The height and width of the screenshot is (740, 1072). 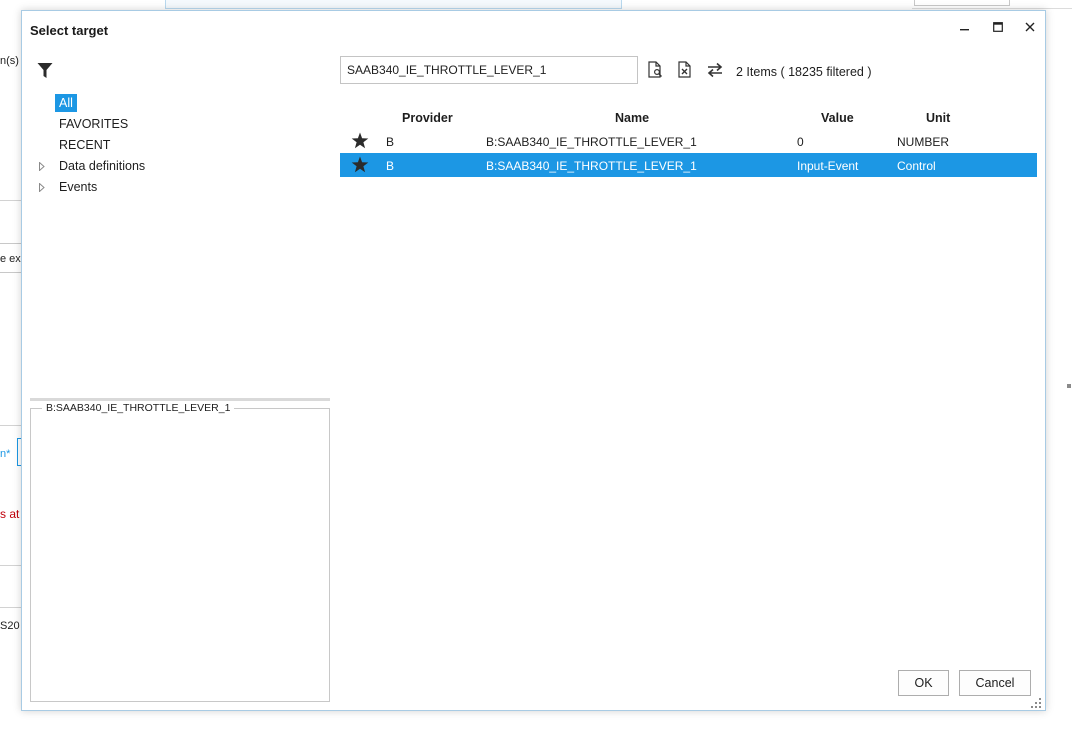 I want to click on background-text: n(s) i, so click(x=10, y=61).